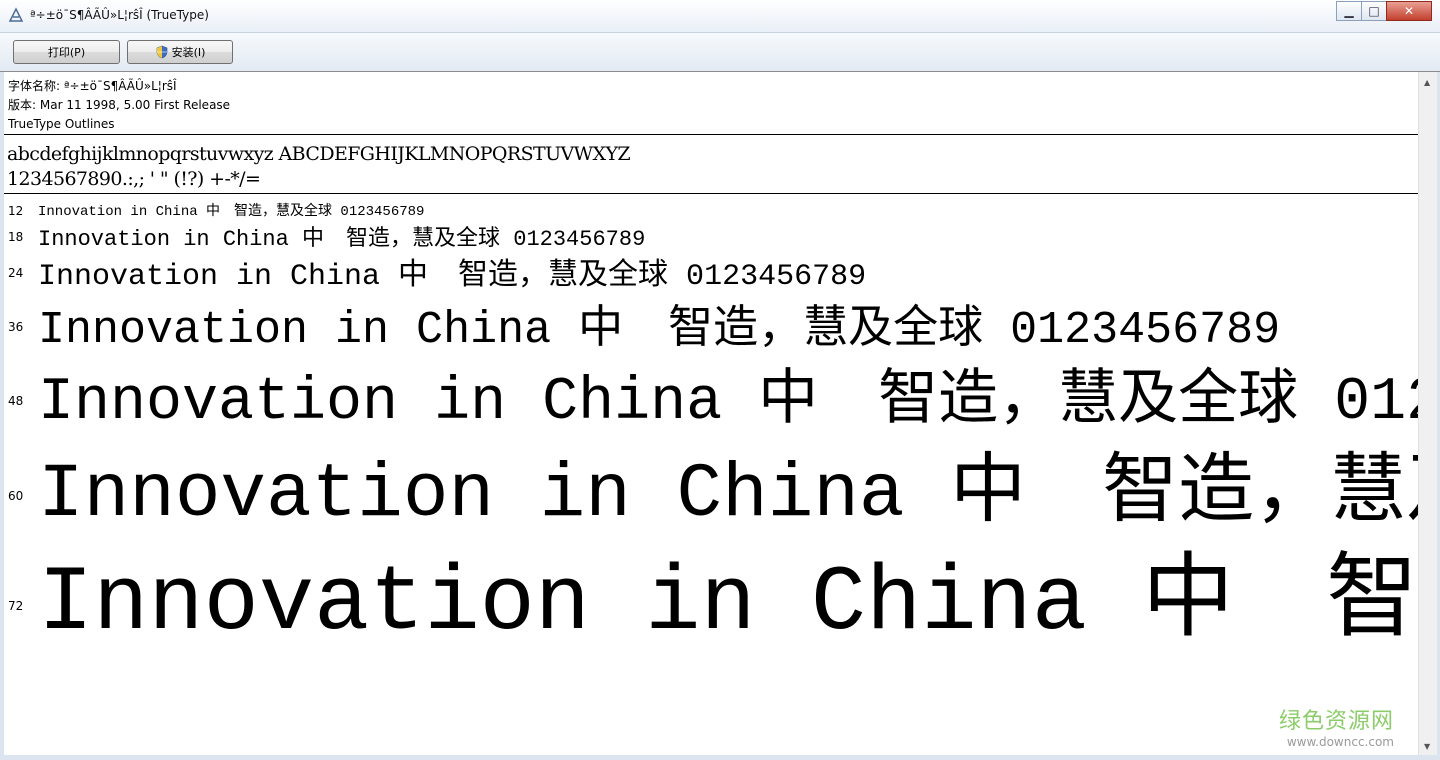 The height and width of the screenshot is (760, 1440). I want to click on sample-size-label: 72, so click(16, 606).